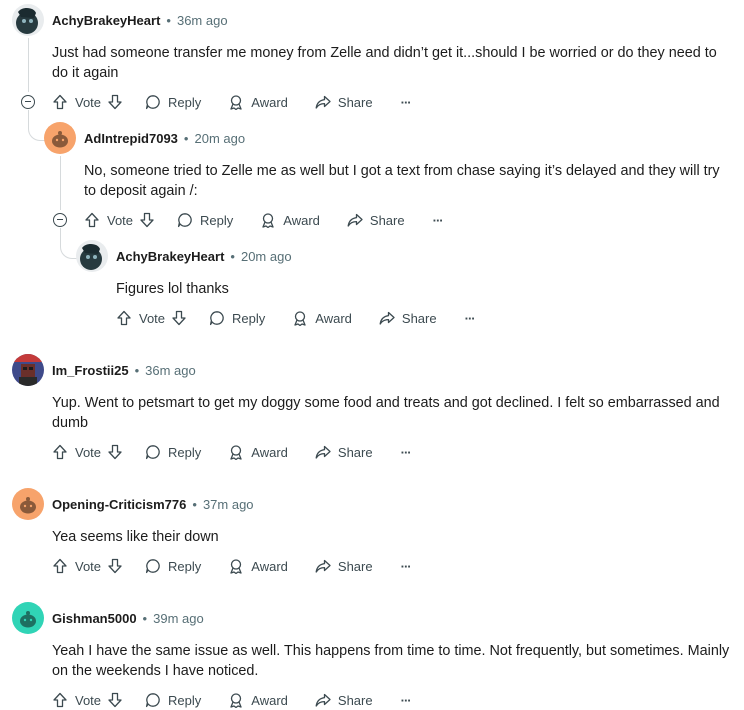 The height and width of the screenshot is (710, 744). I want to click on comment-line: dumb, so click(70, 423).